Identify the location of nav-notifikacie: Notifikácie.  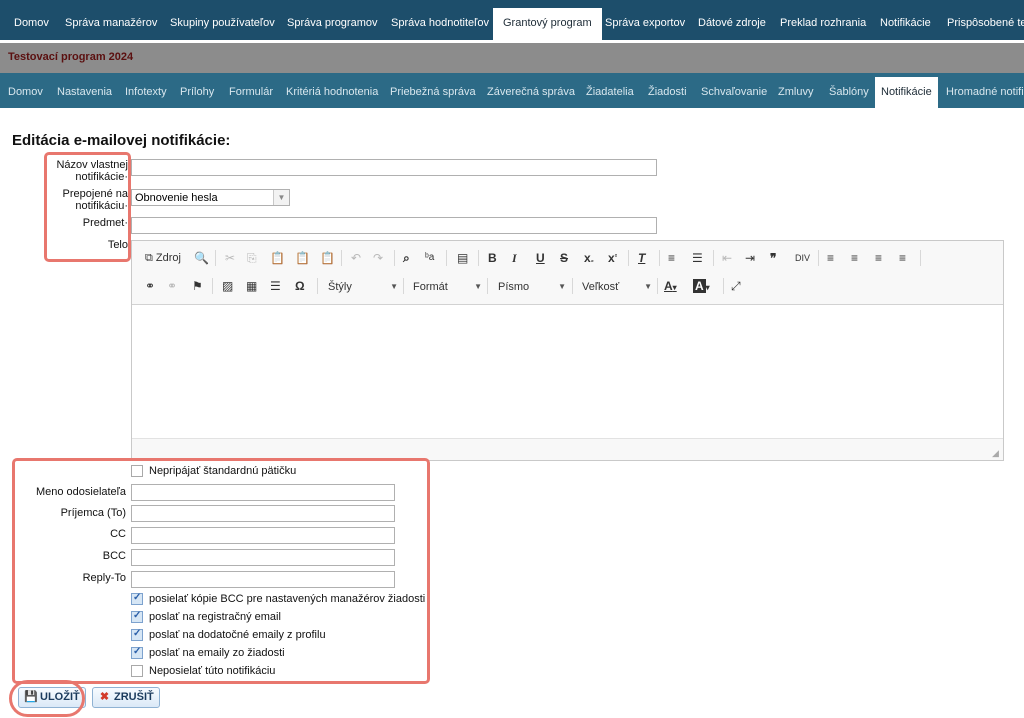
(905, 24).